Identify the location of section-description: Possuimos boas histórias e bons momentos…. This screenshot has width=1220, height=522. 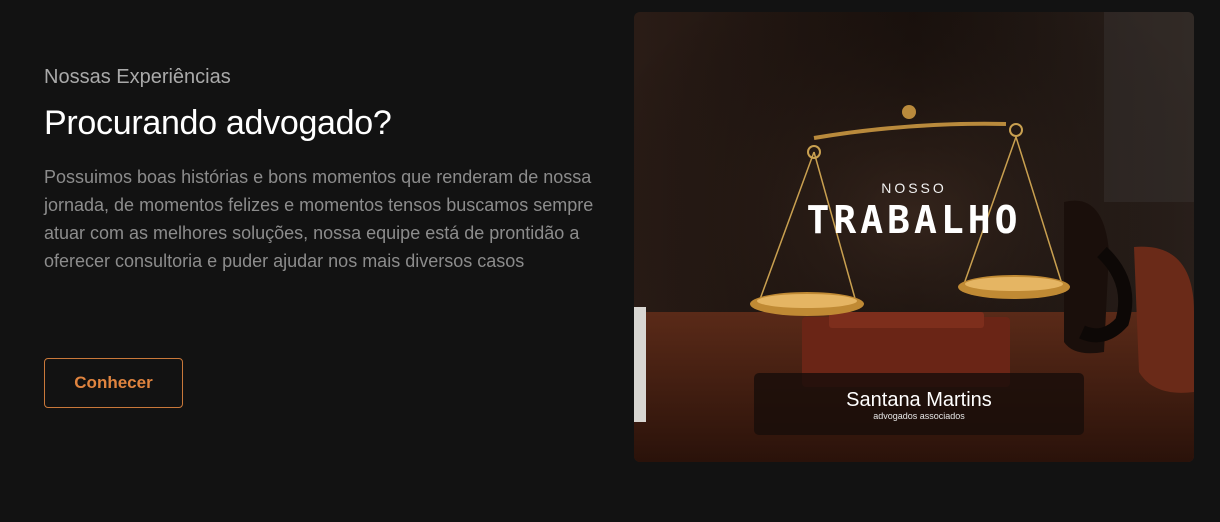
(319, 219).